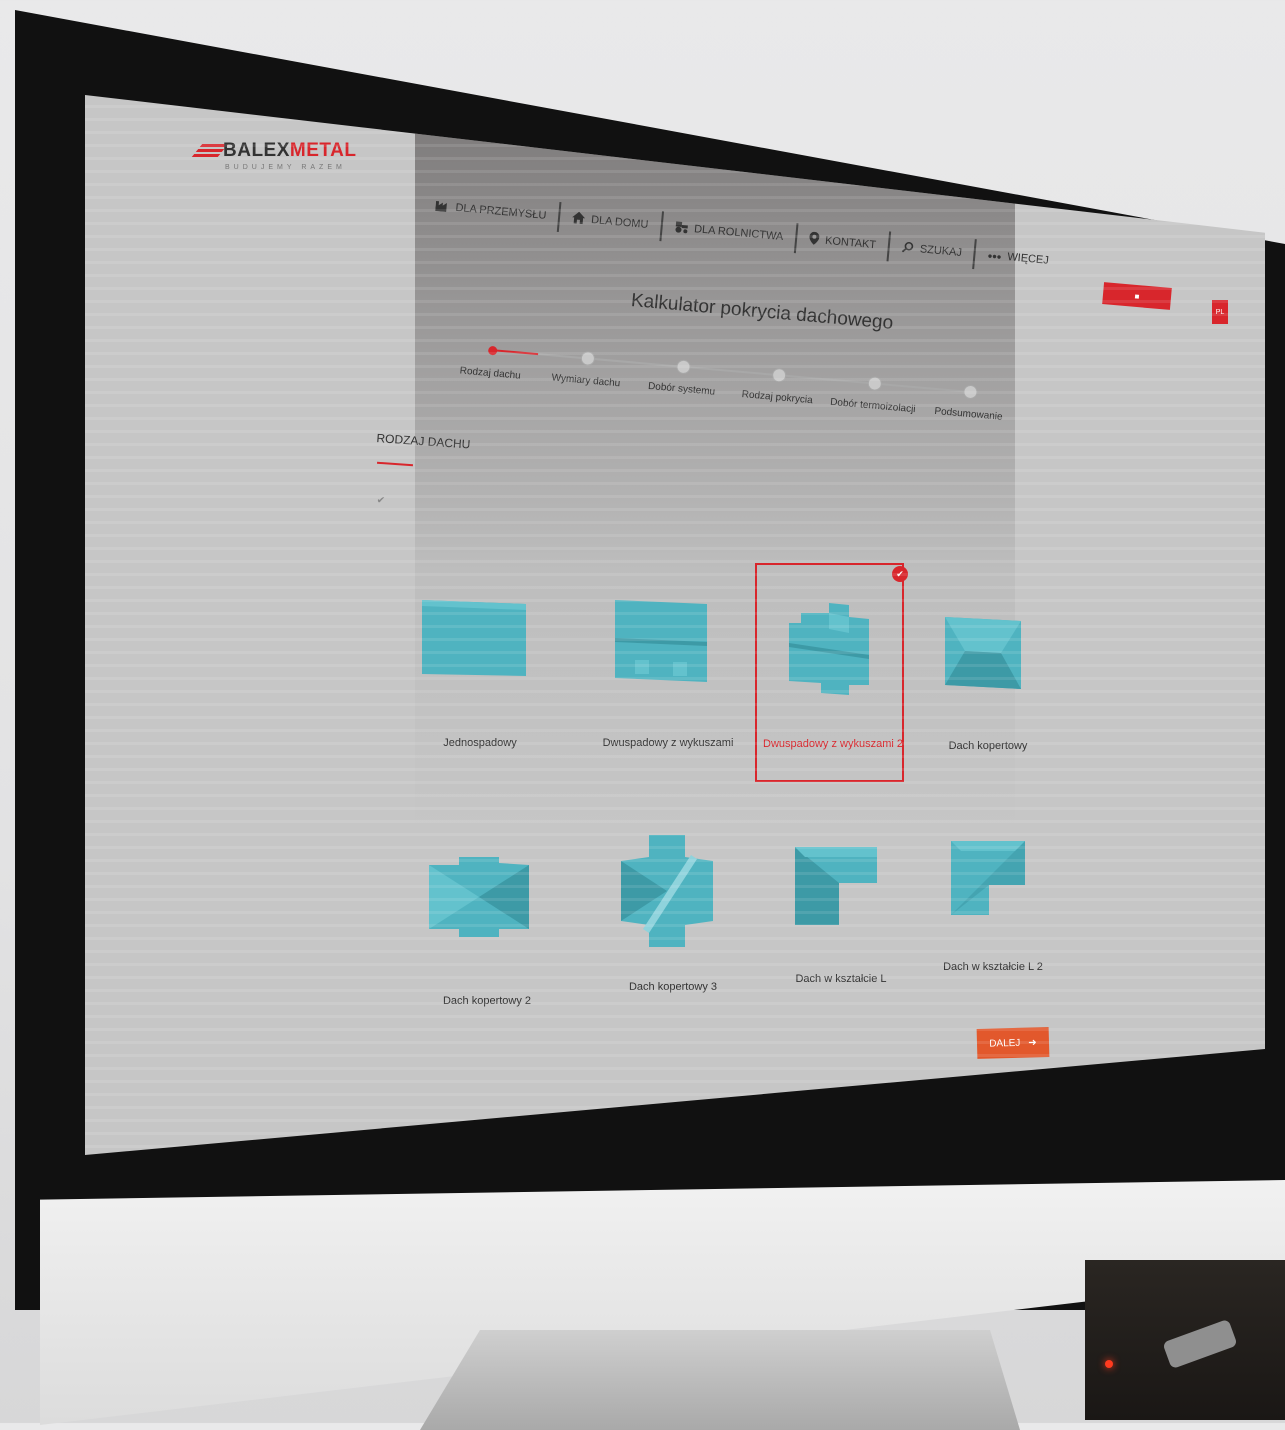 The width and height of the screenshot is (1285, 1430). Describe the element at coordinates (423, 441) in the screenshot. I see `section-title: RODZAJ DACHU` at that location.